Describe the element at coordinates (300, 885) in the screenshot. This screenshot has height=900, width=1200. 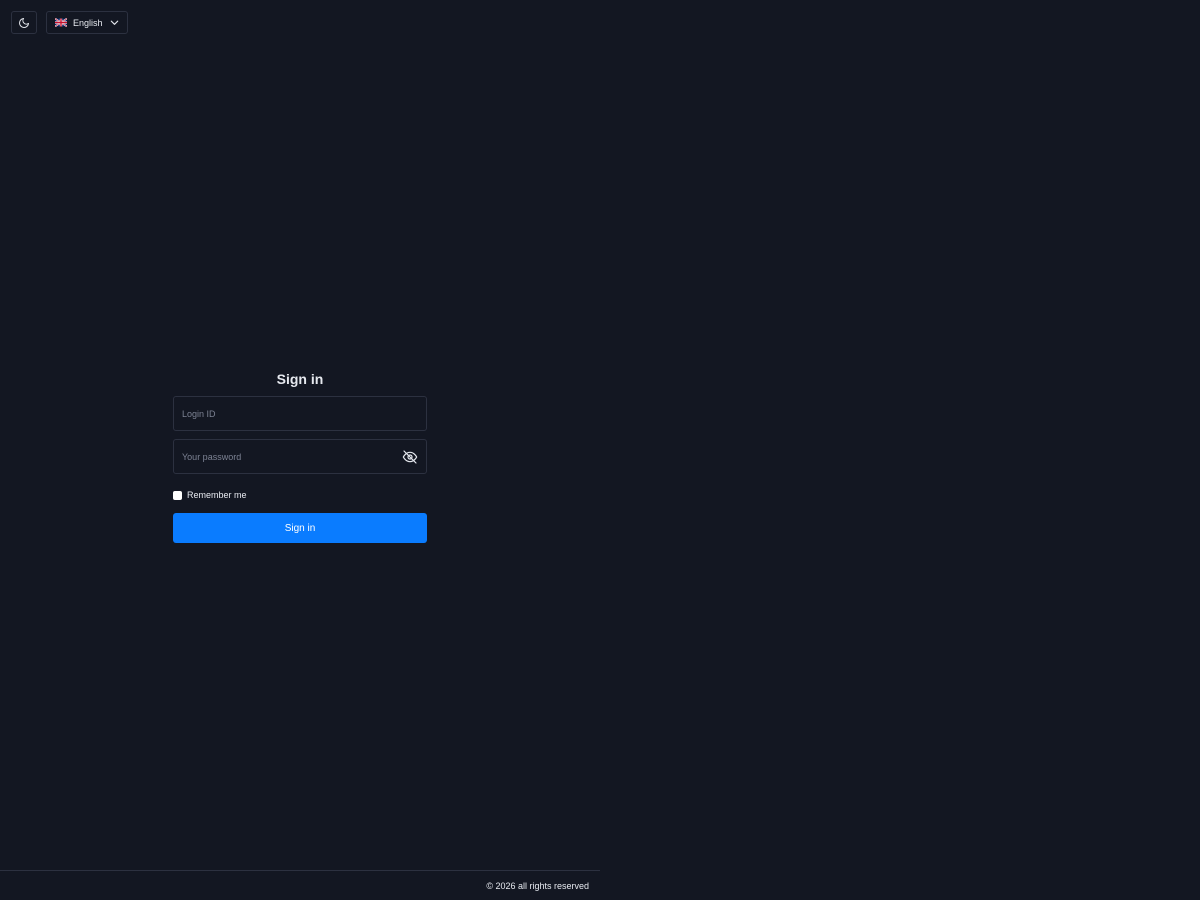
I see `footer: © 2026 all rights reserved` at that location.